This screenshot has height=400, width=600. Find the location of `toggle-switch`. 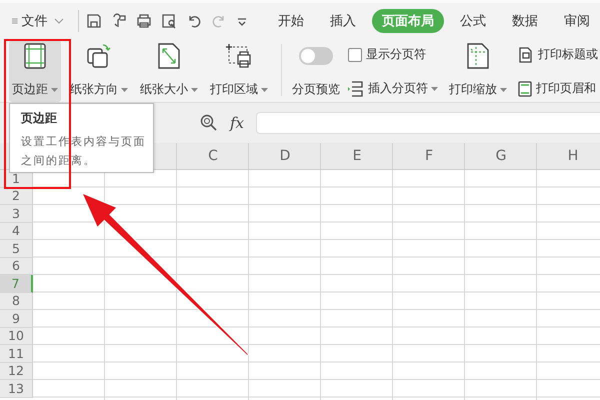

toggle-switch is located at coordinates (316, 56).